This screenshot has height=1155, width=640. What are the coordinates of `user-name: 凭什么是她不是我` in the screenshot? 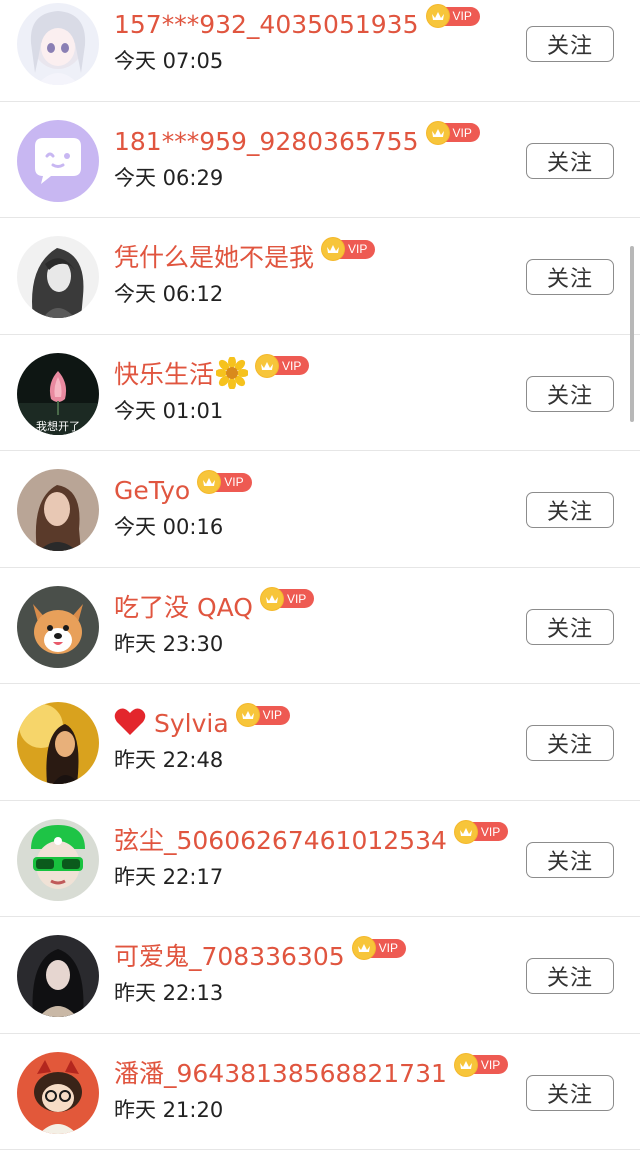 It's located at (214, 258).